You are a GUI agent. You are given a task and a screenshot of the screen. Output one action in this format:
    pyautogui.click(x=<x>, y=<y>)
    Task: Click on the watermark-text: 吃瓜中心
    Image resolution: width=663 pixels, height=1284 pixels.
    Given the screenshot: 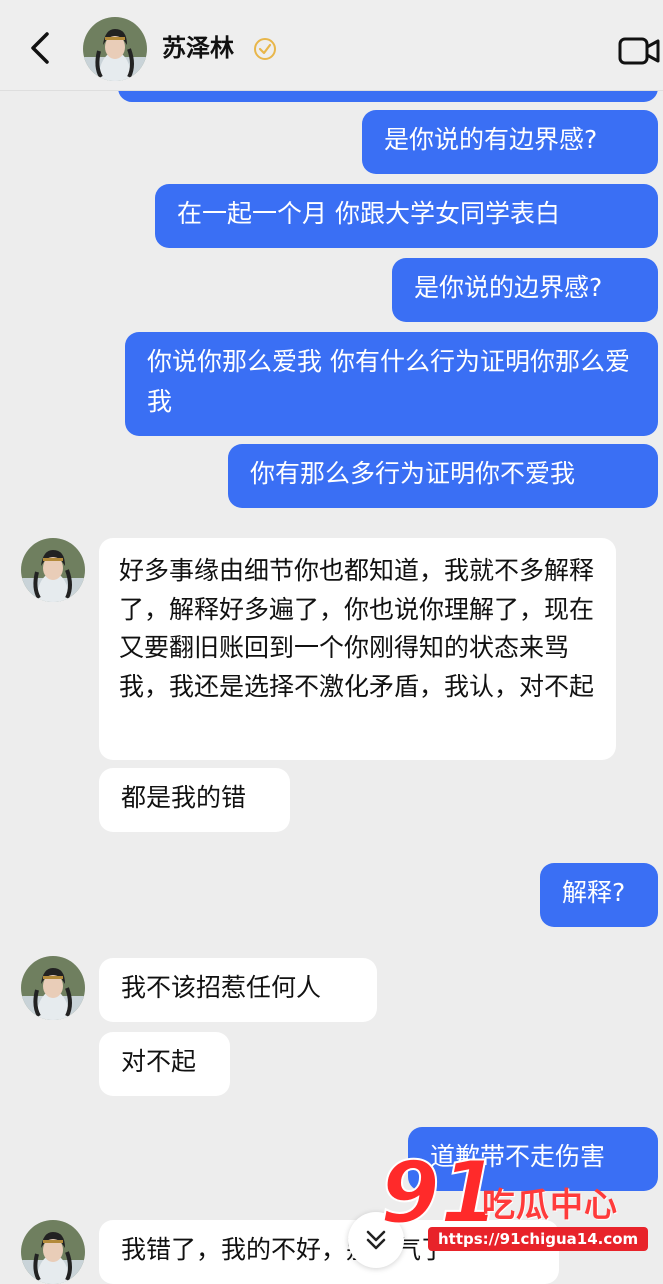 What is the action you would take?
    pyautogui.click(x=550, y=1204)
    